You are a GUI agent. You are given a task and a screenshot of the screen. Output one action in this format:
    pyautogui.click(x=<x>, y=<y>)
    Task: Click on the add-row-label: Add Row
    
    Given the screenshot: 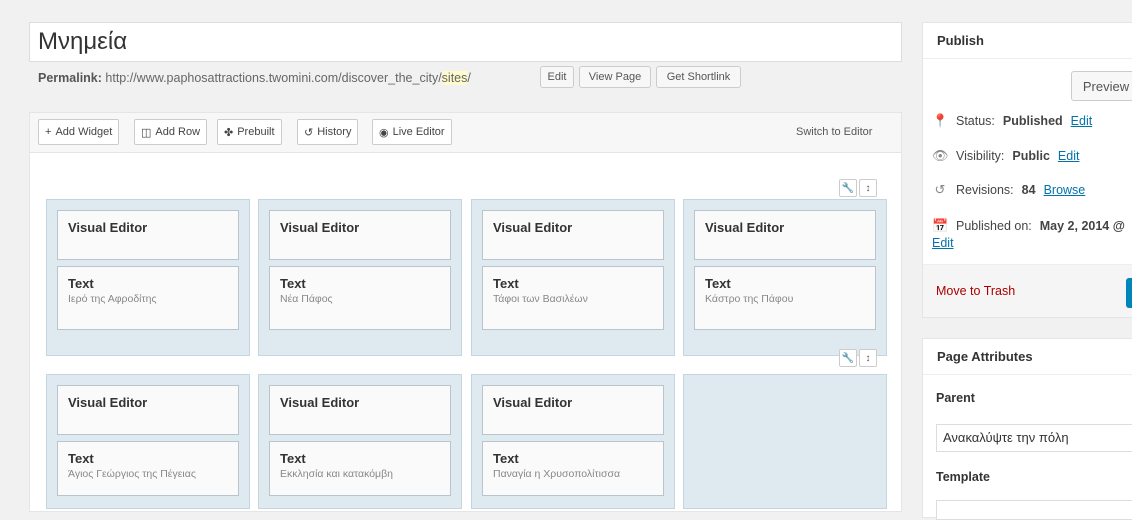 What is the action you would take?
    pyautogui.click(x=178, y=132)
    